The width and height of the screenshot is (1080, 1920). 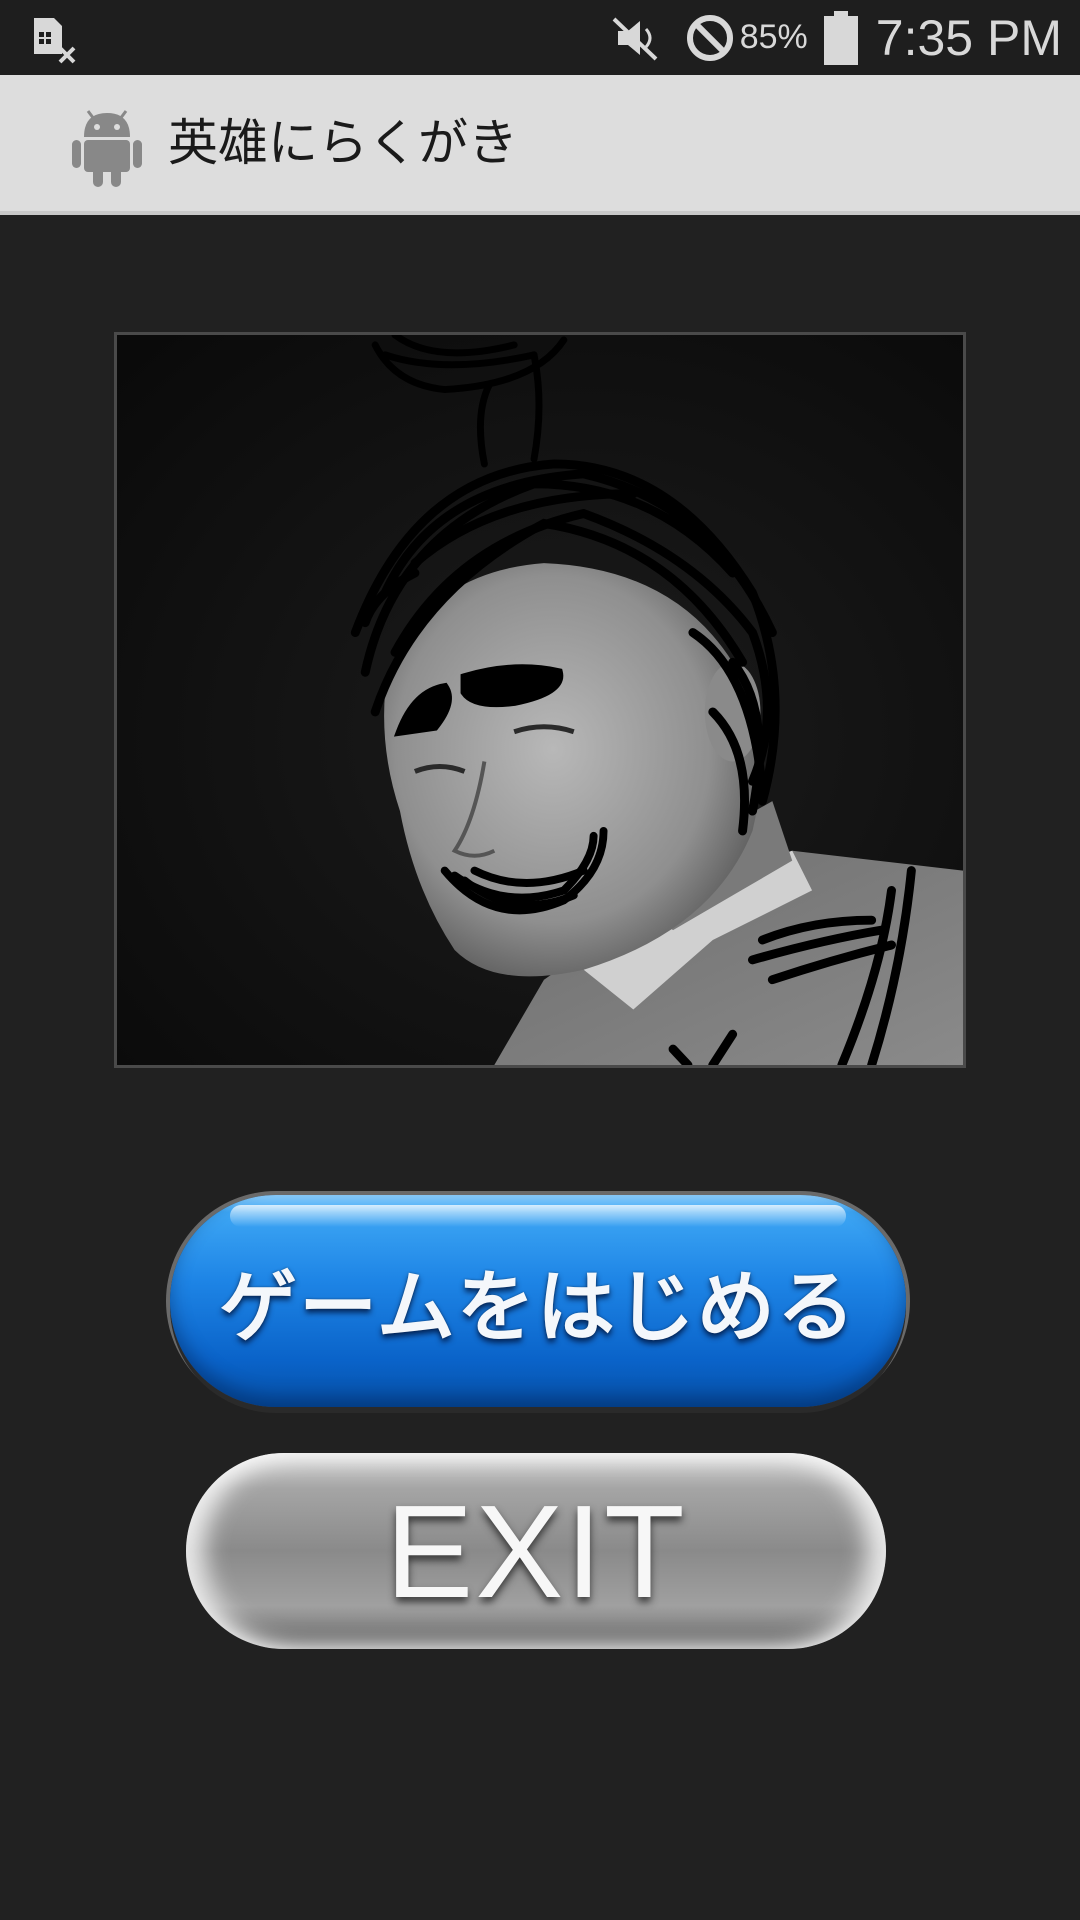 I want to click on sim-disabled-icon, so click(x=55, y=41).